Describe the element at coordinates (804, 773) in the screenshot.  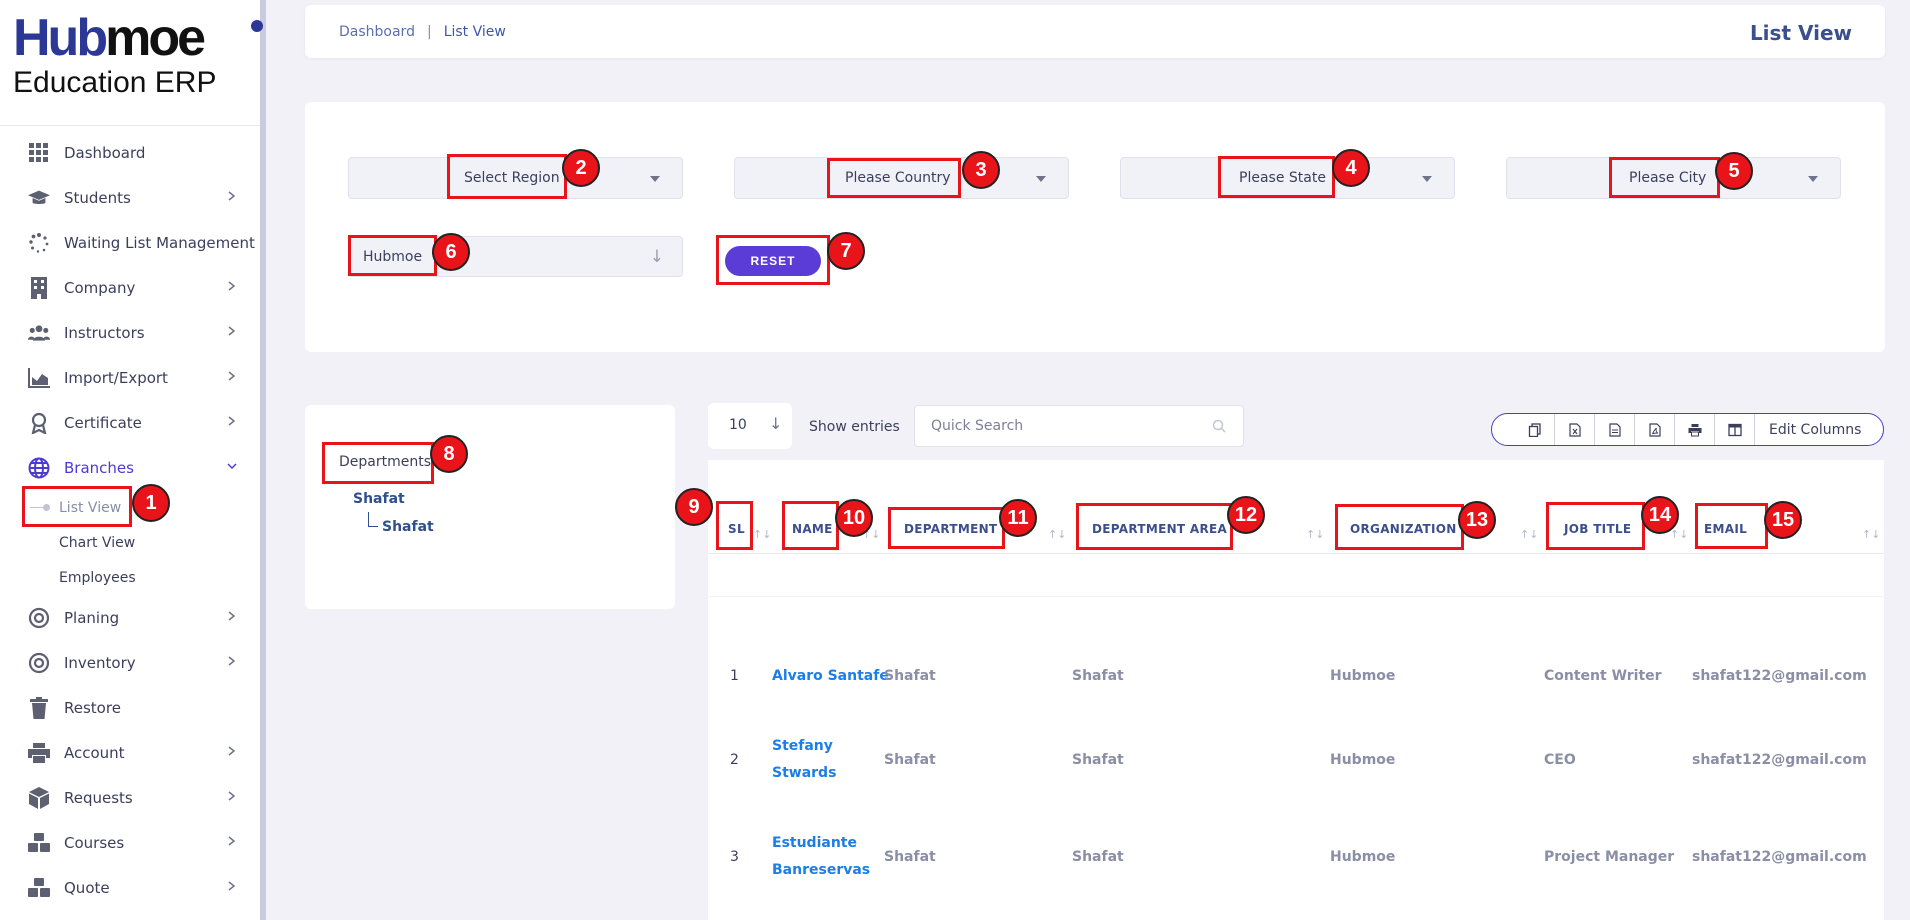
I see `cell-name-link-line2: Stwards` at that location.